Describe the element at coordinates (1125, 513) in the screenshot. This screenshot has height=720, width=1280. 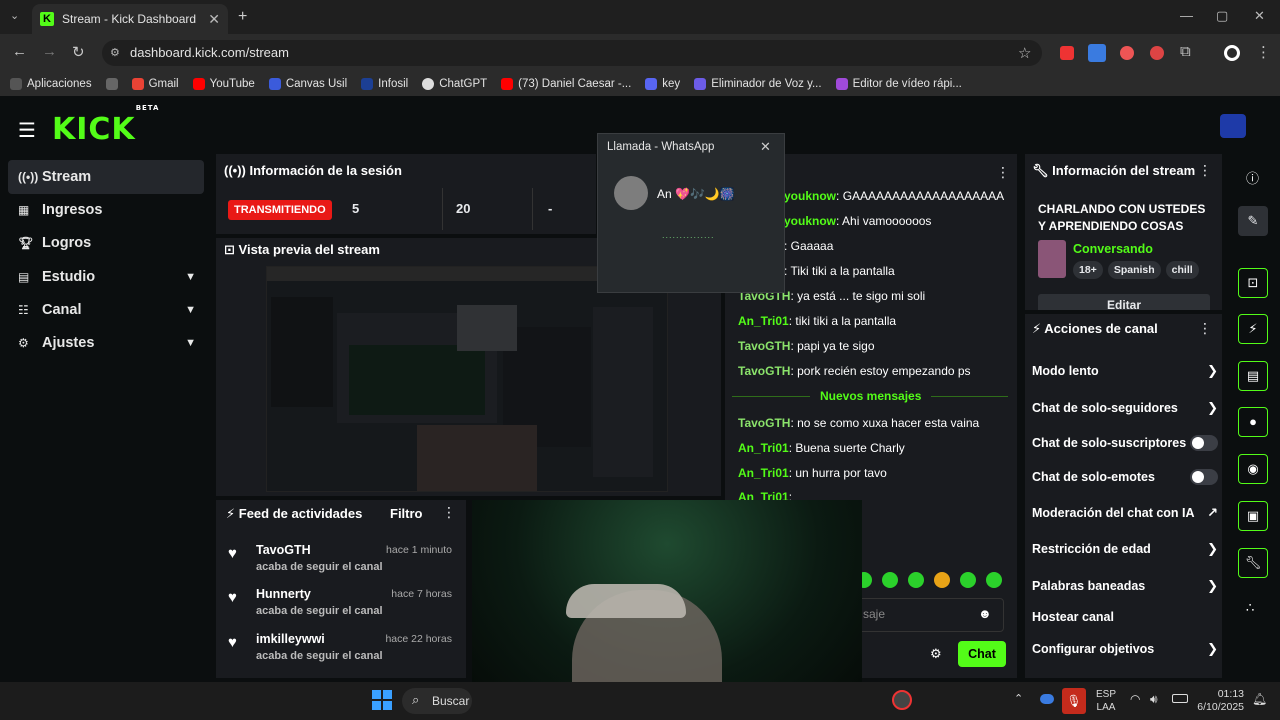
I see `action-ai-moderation: Moderación del chat con IA ↗` at that location.